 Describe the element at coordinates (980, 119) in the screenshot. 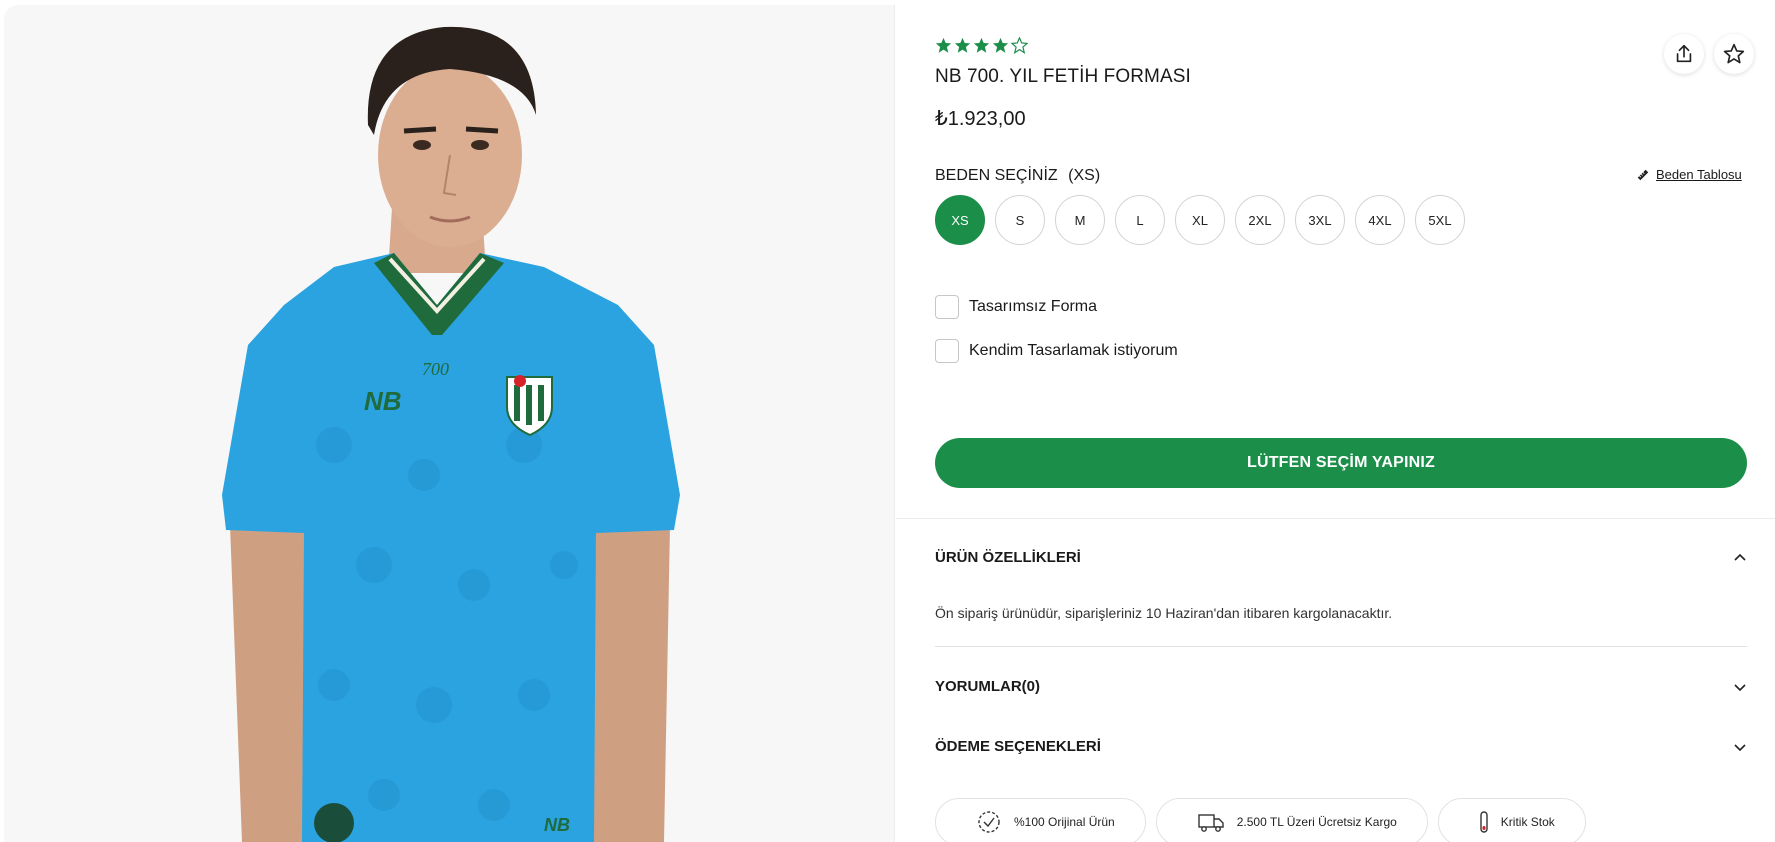

I see `product-price: ₺1.923,00` at that location.